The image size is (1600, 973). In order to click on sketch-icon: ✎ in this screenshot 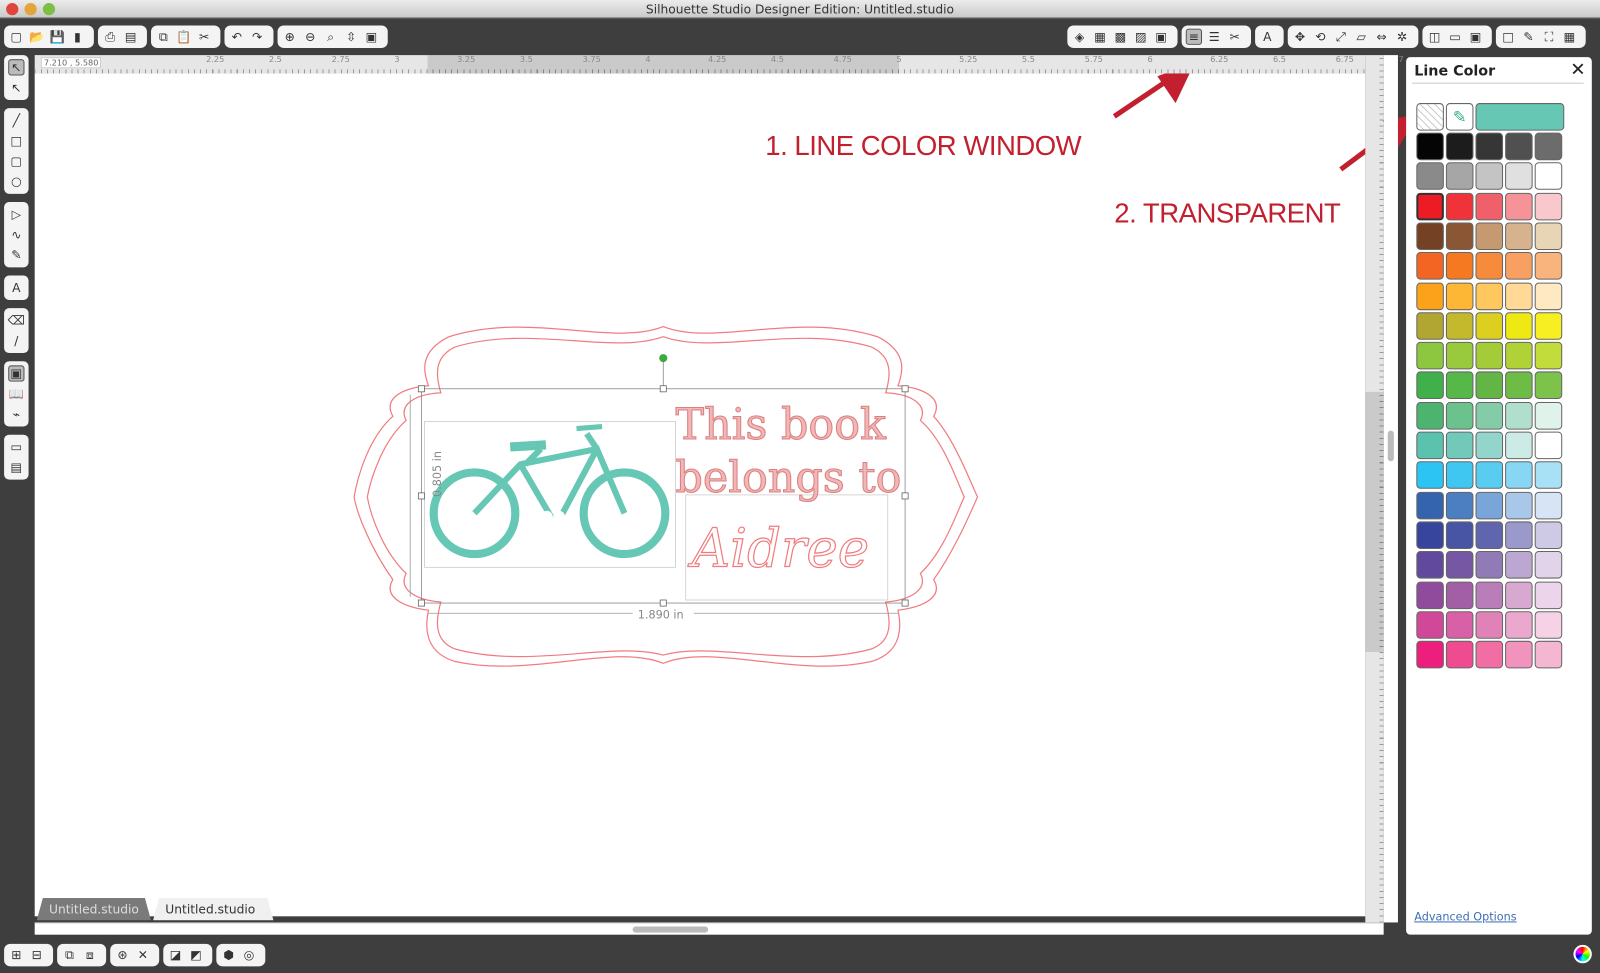, I will do `click(1528, 37)`.